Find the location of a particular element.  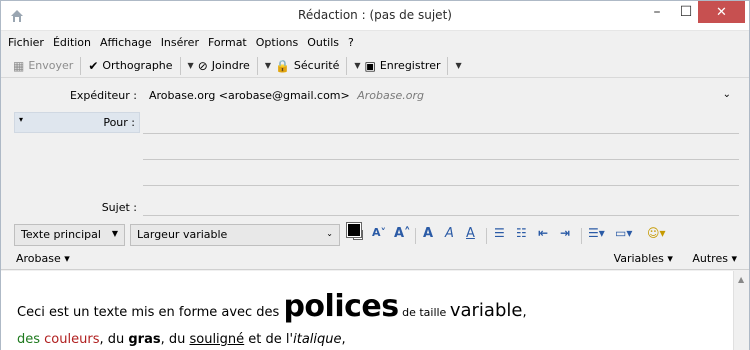

bold-icon: A is located at coordinates (428, 233).